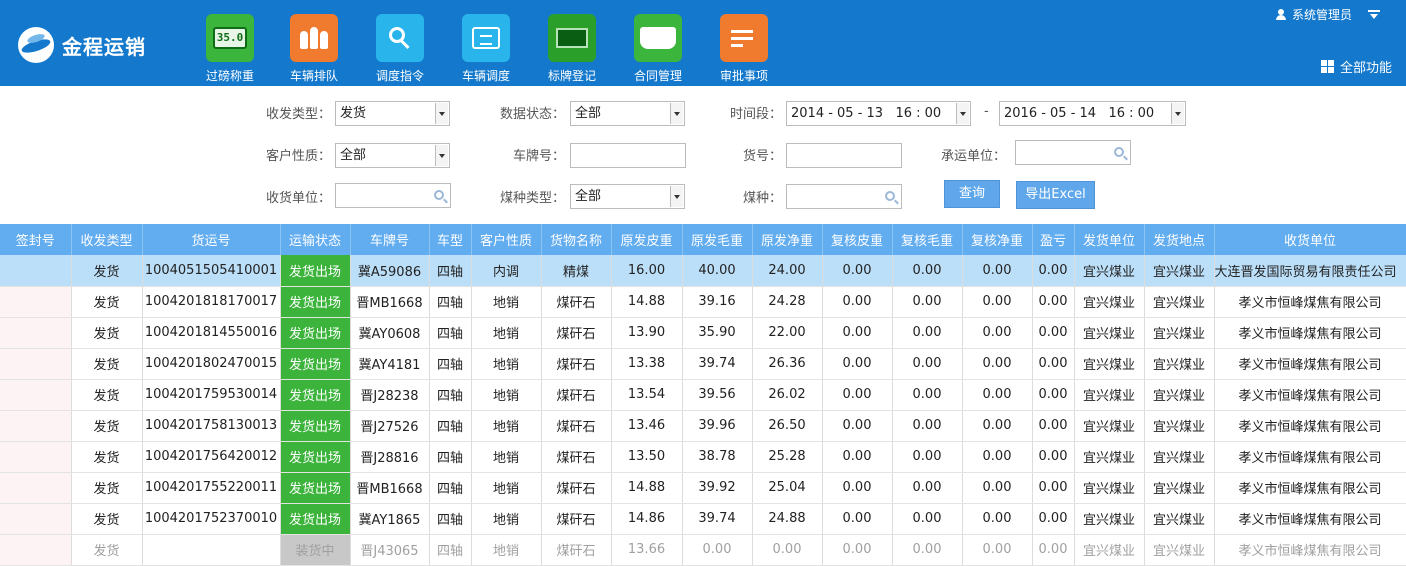  What do you see at coordinates (997, 239) in the screenshot?
I see `column-header: 复核净重` at bounding box center [997, 239].